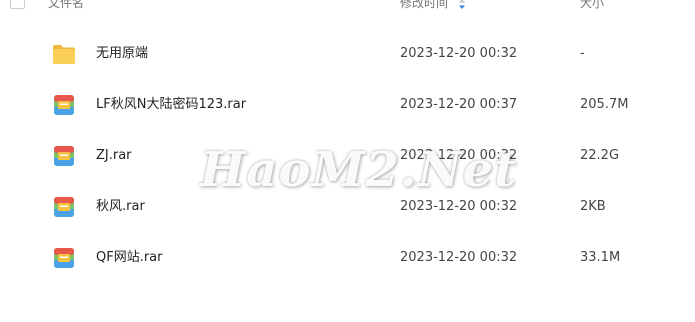 Image resolution: width=695 pixels, height=322 pixels. What do you see at coordinates (17, 4) in the screenshot?
I see `select-all-checkbox` at bounding box center [17, 4].